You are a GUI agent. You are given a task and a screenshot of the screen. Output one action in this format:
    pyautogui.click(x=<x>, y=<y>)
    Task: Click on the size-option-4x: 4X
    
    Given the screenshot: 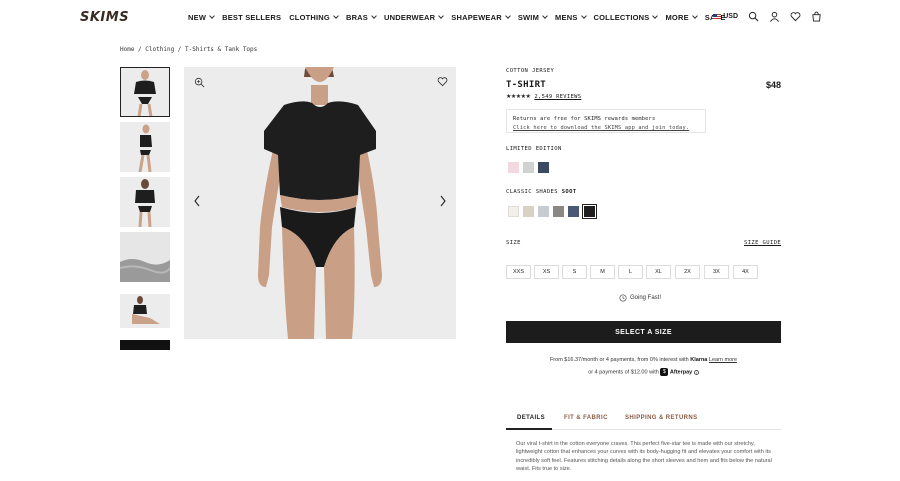 What is the action you would take?
    pyautogui.click(x=745, y=272)
    